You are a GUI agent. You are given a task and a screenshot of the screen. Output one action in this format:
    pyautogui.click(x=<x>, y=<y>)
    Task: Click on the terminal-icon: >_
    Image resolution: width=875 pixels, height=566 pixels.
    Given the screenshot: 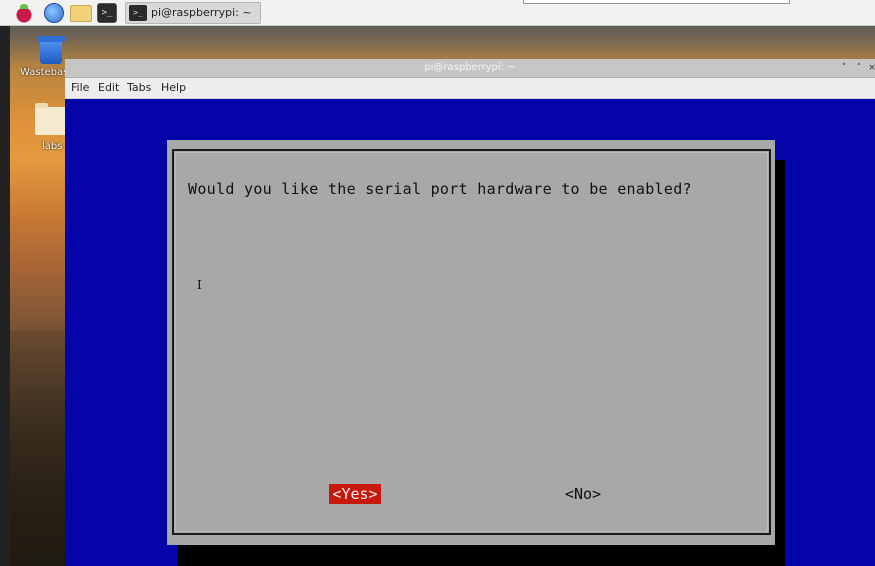 What is the action you would take?
    pyautogui.click(x=138, y=13)
    